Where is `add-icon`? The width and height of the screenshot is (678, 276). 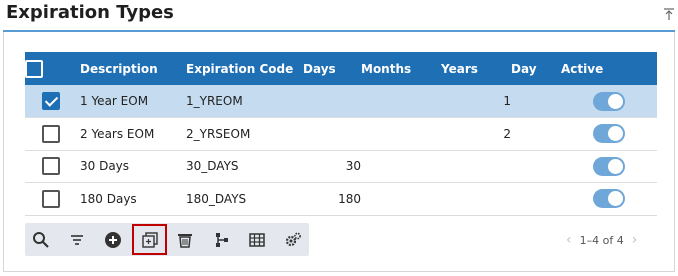 add-icon is located at coordinates (113, 240).